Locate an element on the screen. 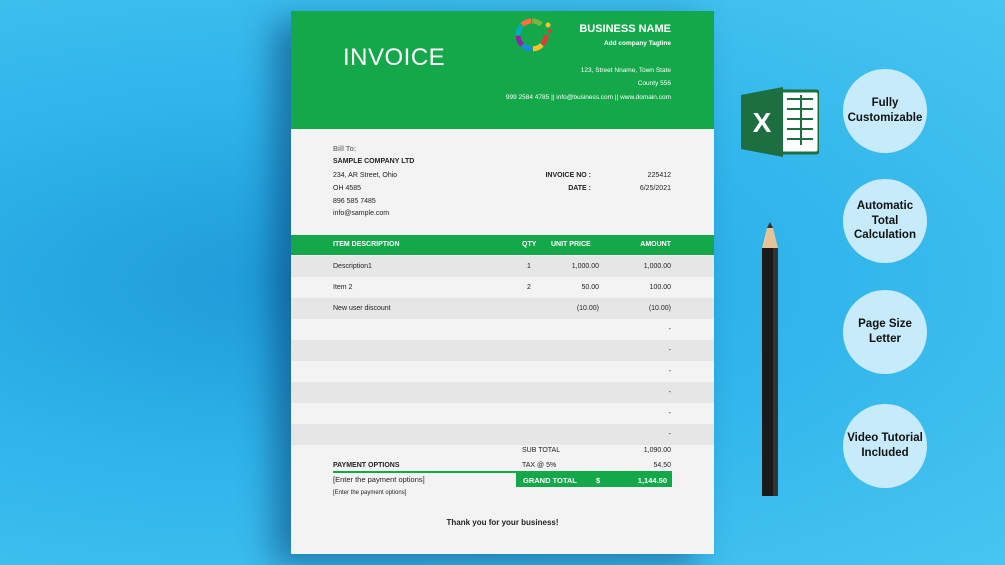  invoice-no-label: INVOICE NO : is located at coordinates (568, 175).